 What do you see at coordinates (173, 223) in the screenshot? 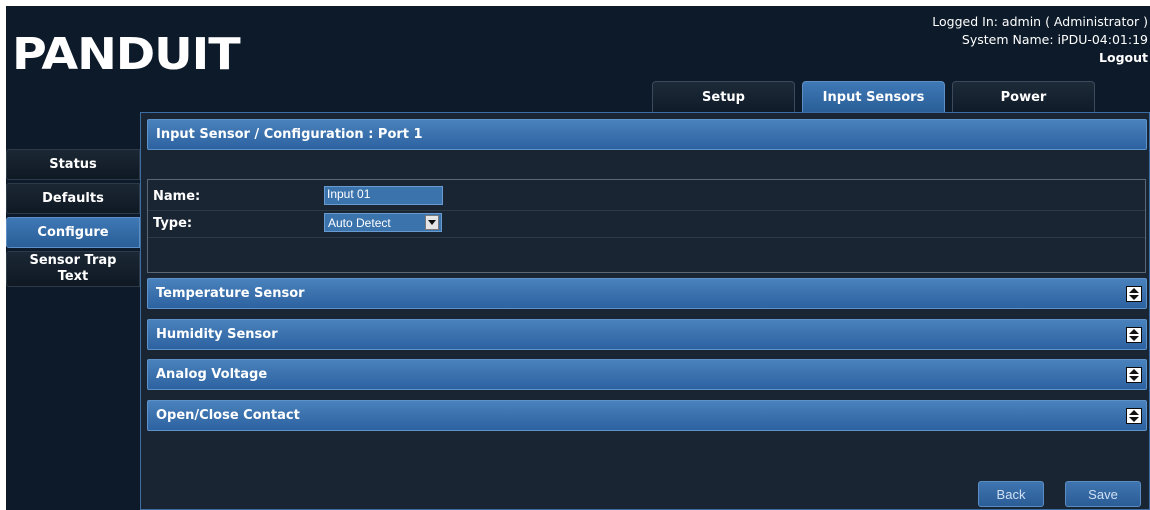
I see `type-label: Type:` at bounding box center [173, 223].